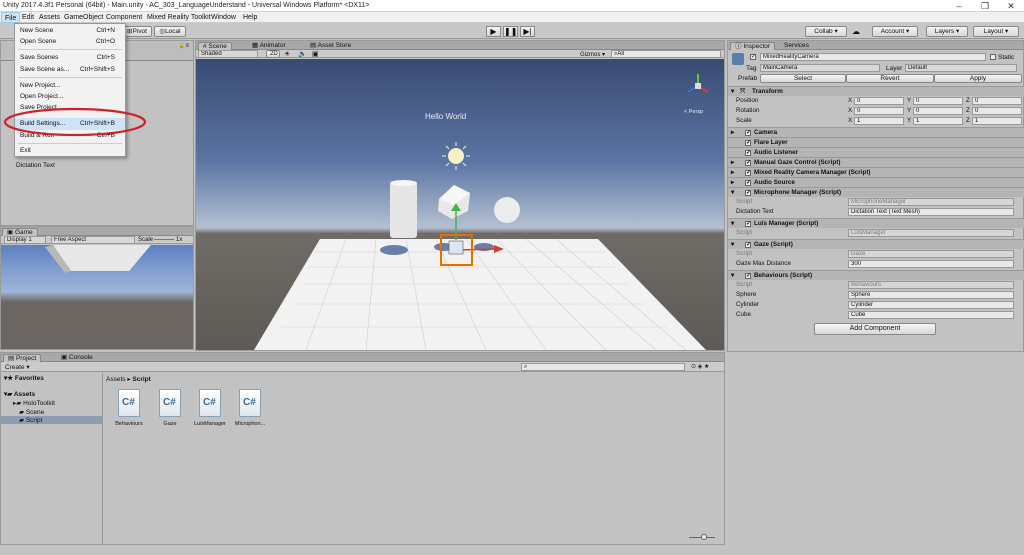 The height and width of the screenshot is (555, 1024). I want to click on gizmos-menu: Gizmos ▾, so click(592, 54).